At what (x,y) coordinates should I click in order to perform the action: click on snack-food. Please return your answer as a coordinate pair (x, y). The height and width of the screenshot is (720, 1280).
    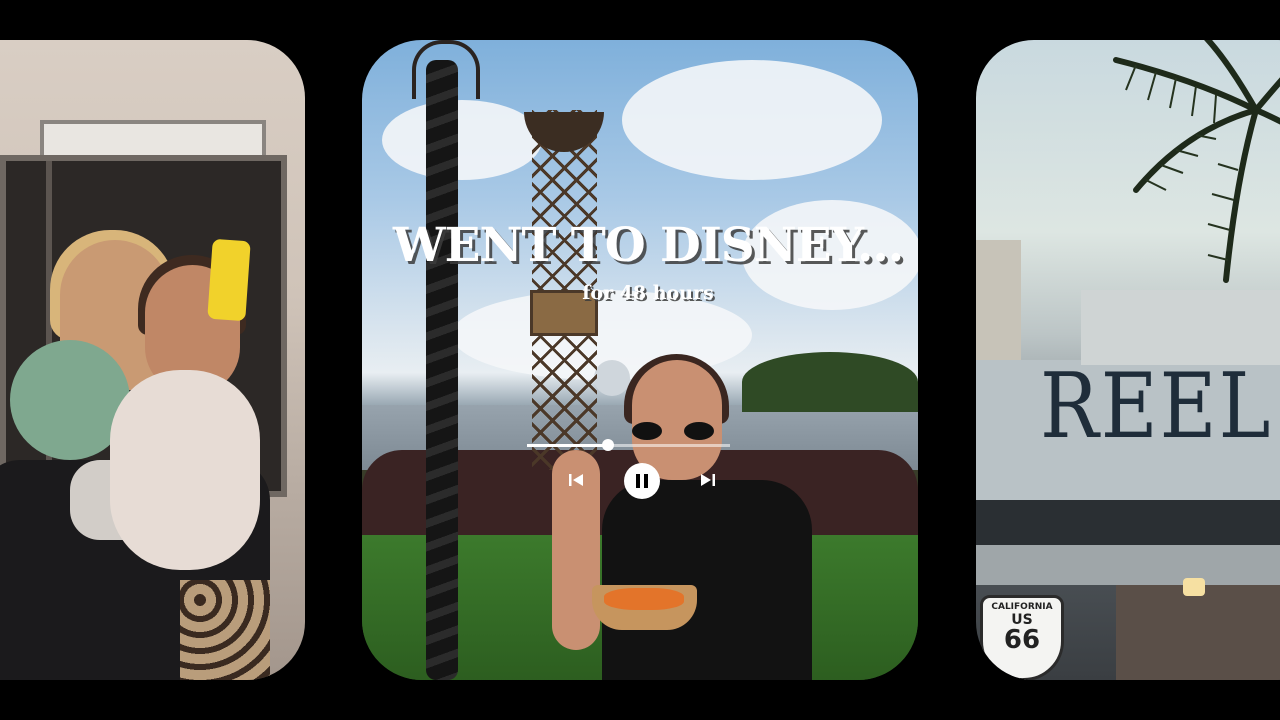
    Looking at the image, I should click on (644, 599).